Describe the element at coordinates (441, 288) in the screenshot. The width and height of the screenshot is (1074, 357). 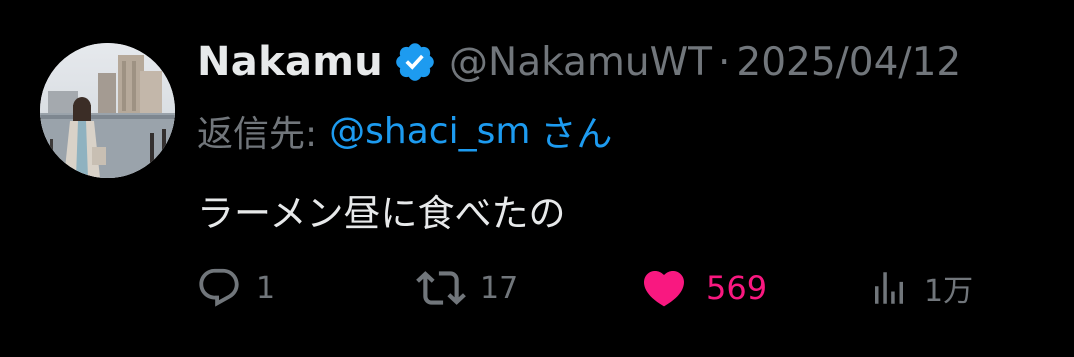
I see `retweet-icon` at that location.